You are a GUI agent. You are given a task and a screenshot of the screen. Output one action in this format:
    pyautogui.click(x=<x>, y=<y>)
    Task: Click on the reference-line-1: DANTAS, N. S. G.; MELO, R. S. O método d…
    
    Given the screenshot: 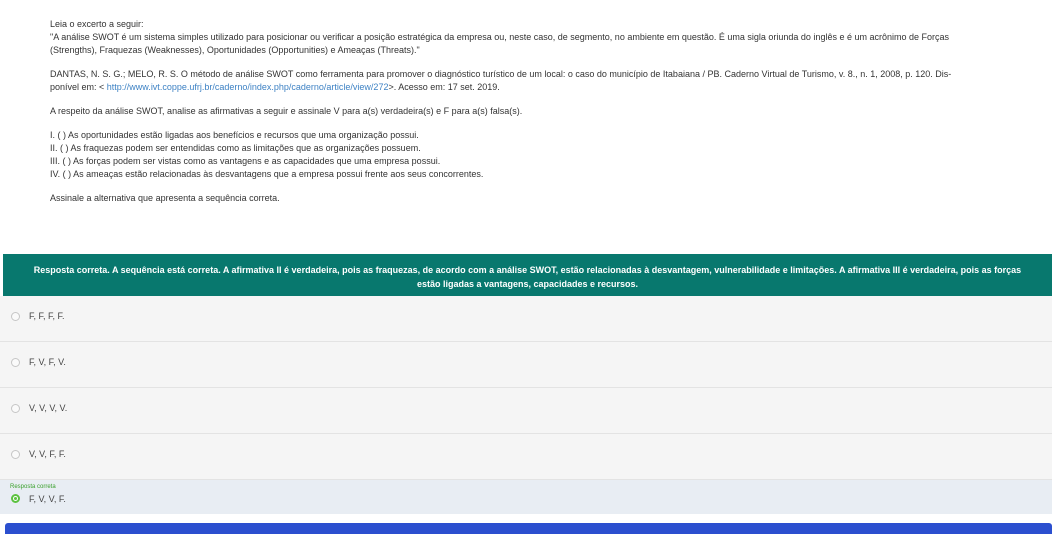 What is the action you would take?
    pyautogui.click(x=501, y=74)
    